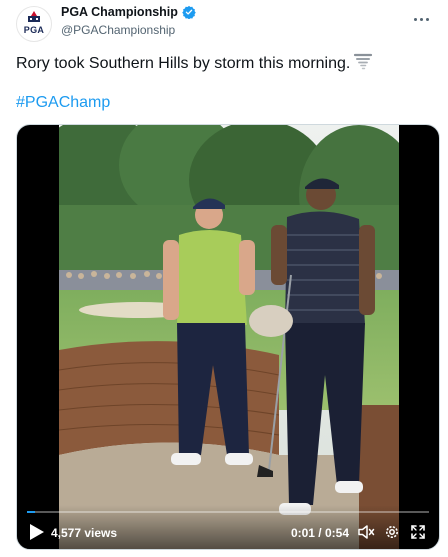  I want to click on gear-icon, so click(392, 532).